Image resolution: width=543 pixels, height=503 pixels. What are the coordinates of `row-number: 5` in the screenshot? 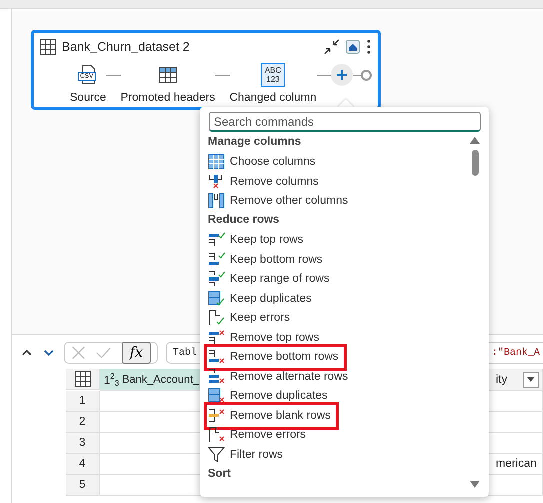 It's located at (83, 485).